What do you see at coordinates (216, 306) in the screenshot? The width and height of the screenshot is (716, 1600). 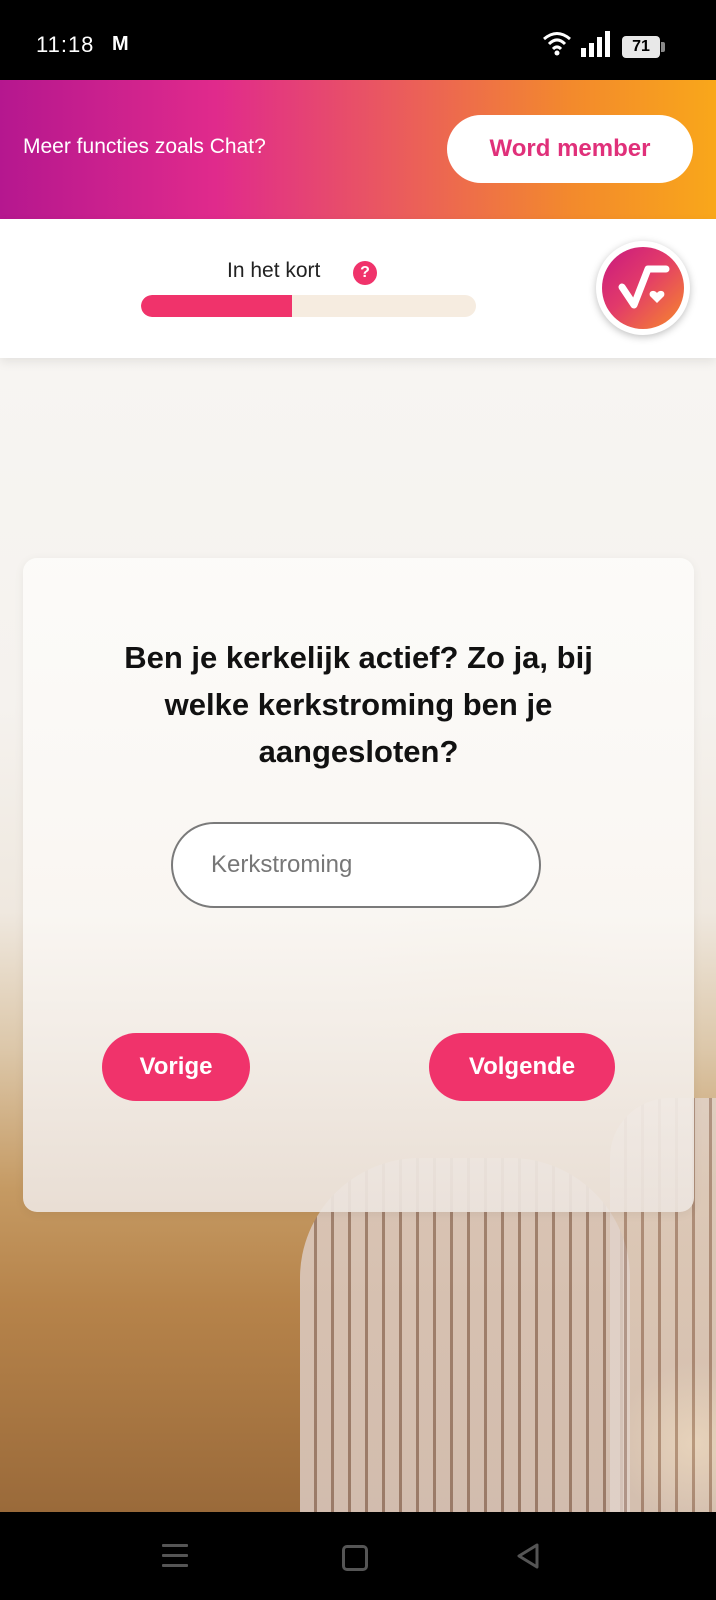 I see `progress-bar-fill` at bounding box center [216, 306].